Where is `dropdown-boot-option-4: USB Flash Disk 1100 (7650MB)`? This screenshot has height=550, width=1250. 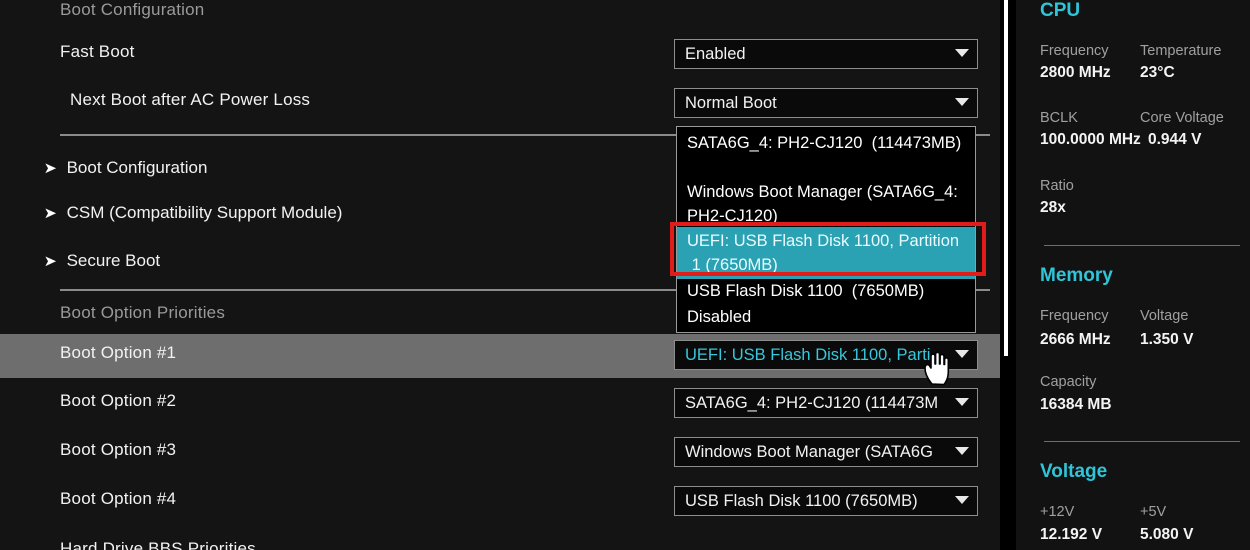 dropdown-boot-option-4: USB Flash Disk 1100 (7650MB) is located at coordinates (826, 501).